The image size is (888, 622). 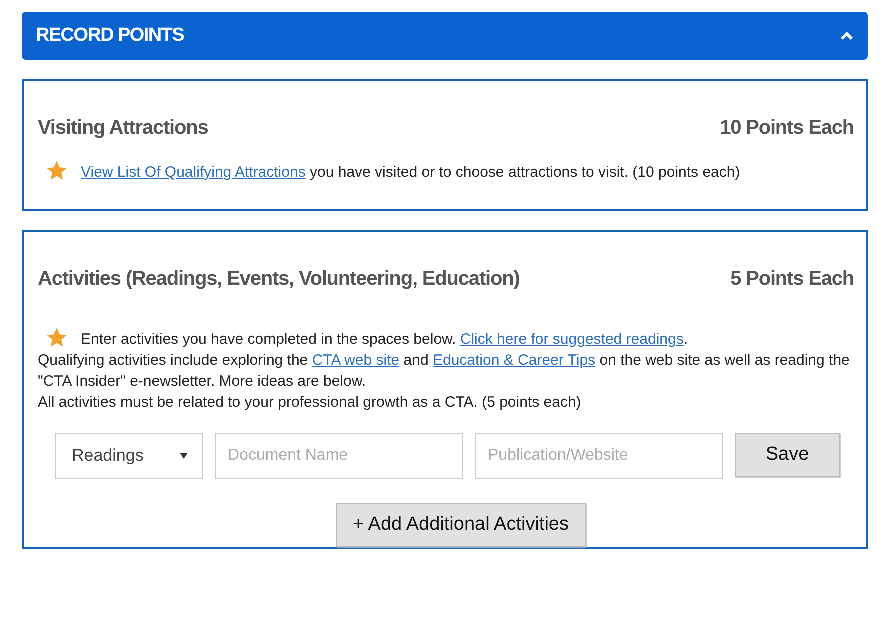 I want to click on header-title: RECORD POINTS, so click(x=110, y=36).